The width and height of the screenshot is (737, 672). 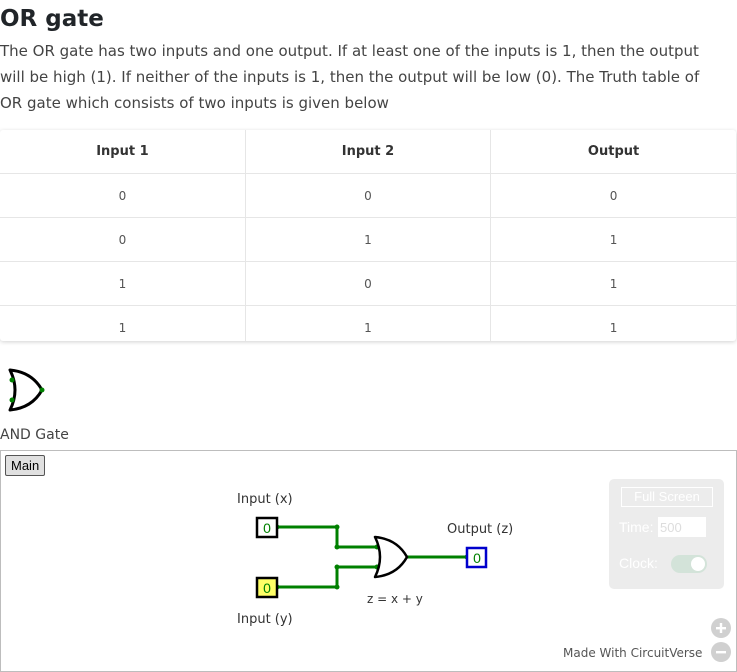 I want to click on time-input, so click(x=682, y=527).